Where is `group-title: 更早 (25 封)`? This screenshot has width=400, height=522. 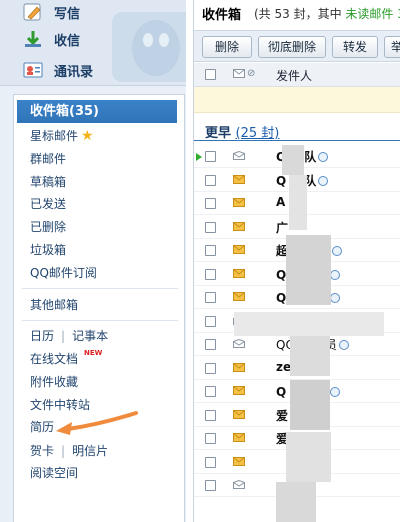 group-title: 更早 (25 封) is located at coordinates (242, 131).